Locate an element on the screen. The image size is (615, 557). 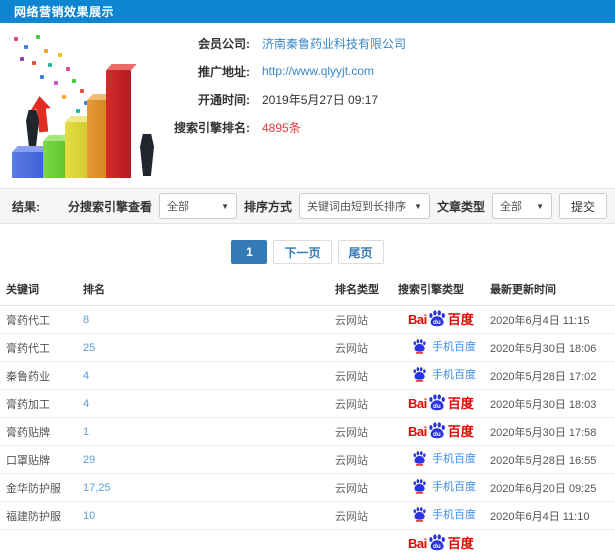
engine-cell: Bai du 百度 is located at coordinates (444, 404).